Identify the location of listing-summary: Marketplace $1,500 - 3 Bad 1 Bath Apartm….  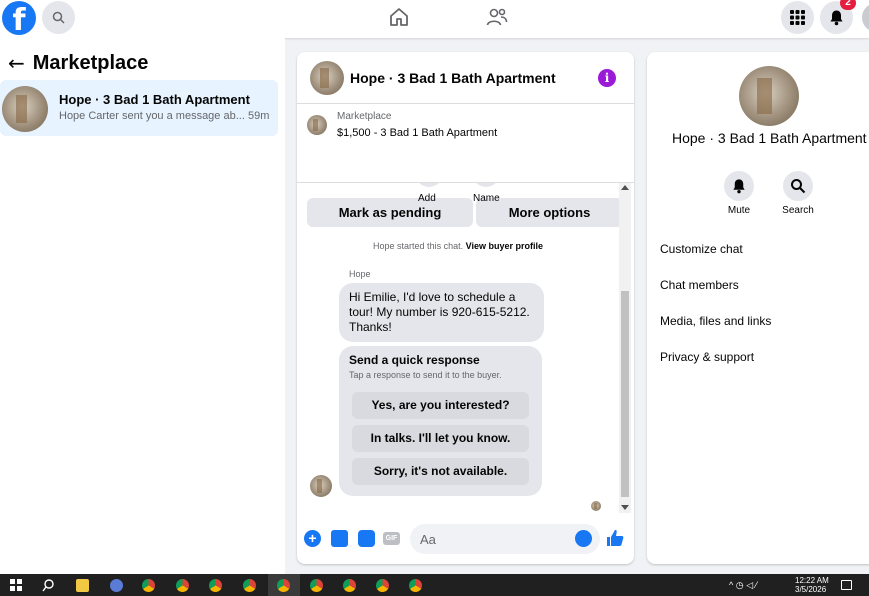
(465, 166).